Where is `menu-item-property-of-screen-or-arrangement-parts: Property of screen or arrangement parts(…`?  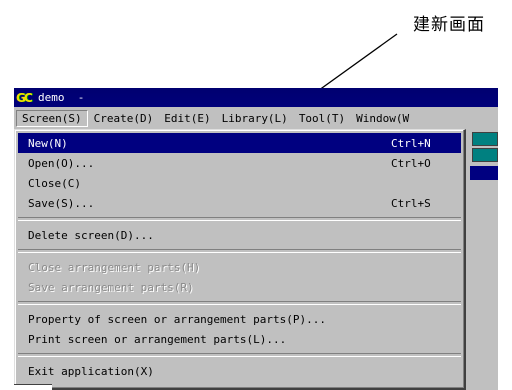
menu-item-property-of-screen-or-arrangement-parts: Property of screen or arrangement parts(… is located at coordinates (239, 319).